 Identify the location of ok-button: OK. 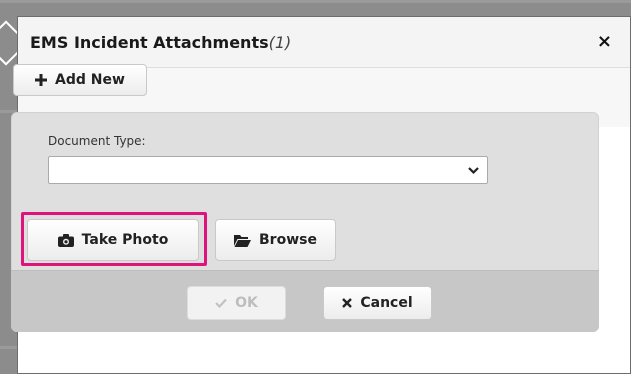
(236, 303).